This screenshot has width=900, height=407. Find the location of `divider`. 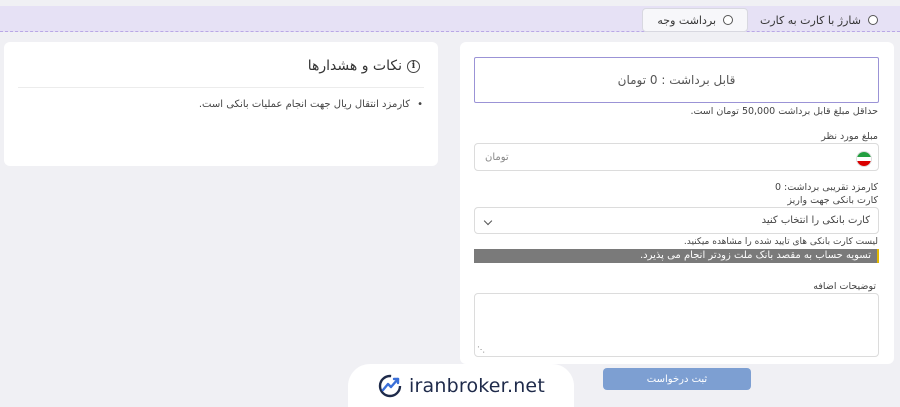

divider is located at coordinates (221, 87).